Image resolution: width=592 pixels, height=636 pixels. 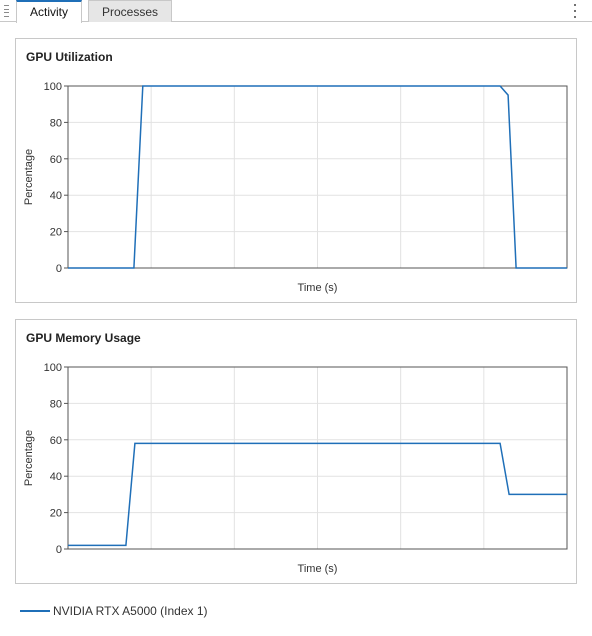 I want to click on tab-processes: Processes, so click(x=130, y=11).